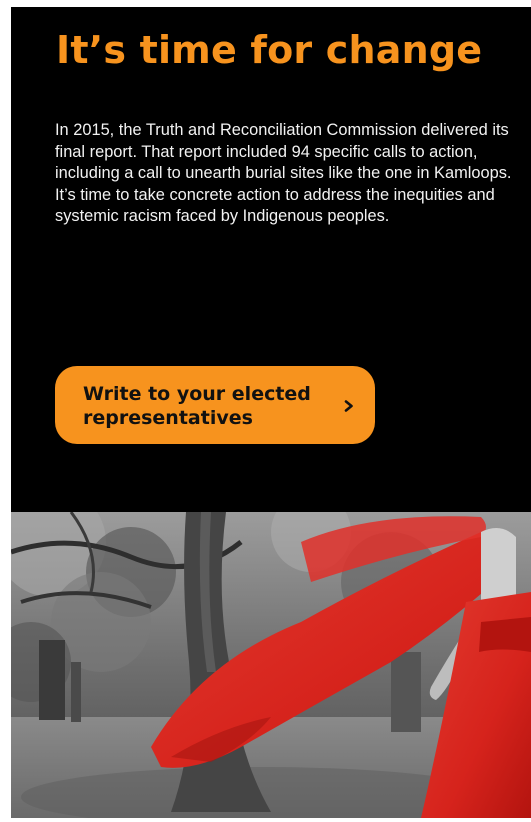 The image size is (531, 822). I want to click on chevron-right-icon, so click(348, 406).